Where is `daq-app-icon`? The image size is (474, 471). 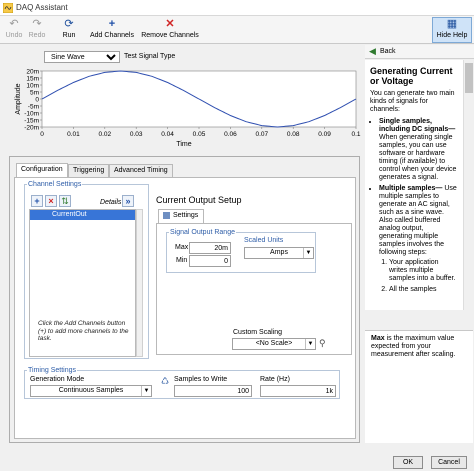 daq-app-icon is located at coordinates (8, 8).